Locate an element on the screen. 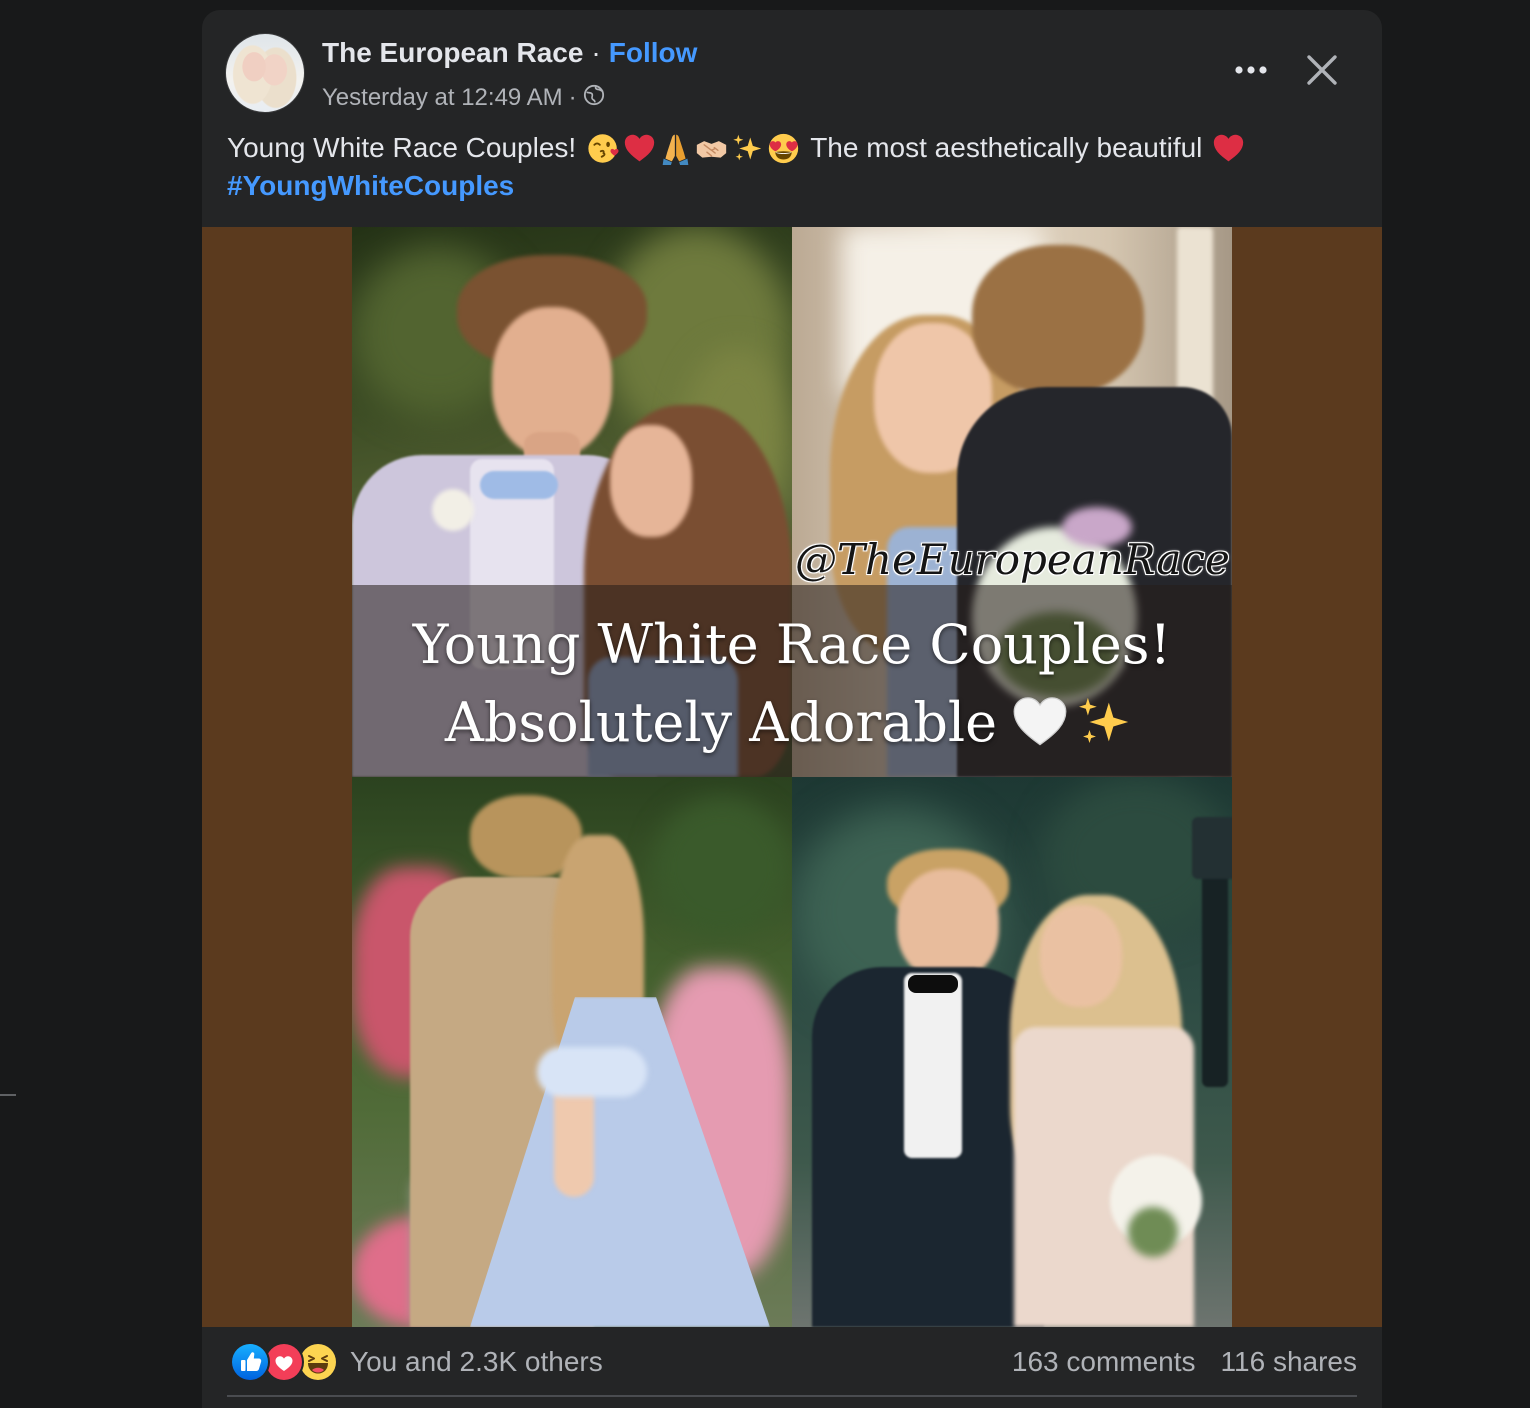  more-options-icon is located at coordinates (1251, 70).